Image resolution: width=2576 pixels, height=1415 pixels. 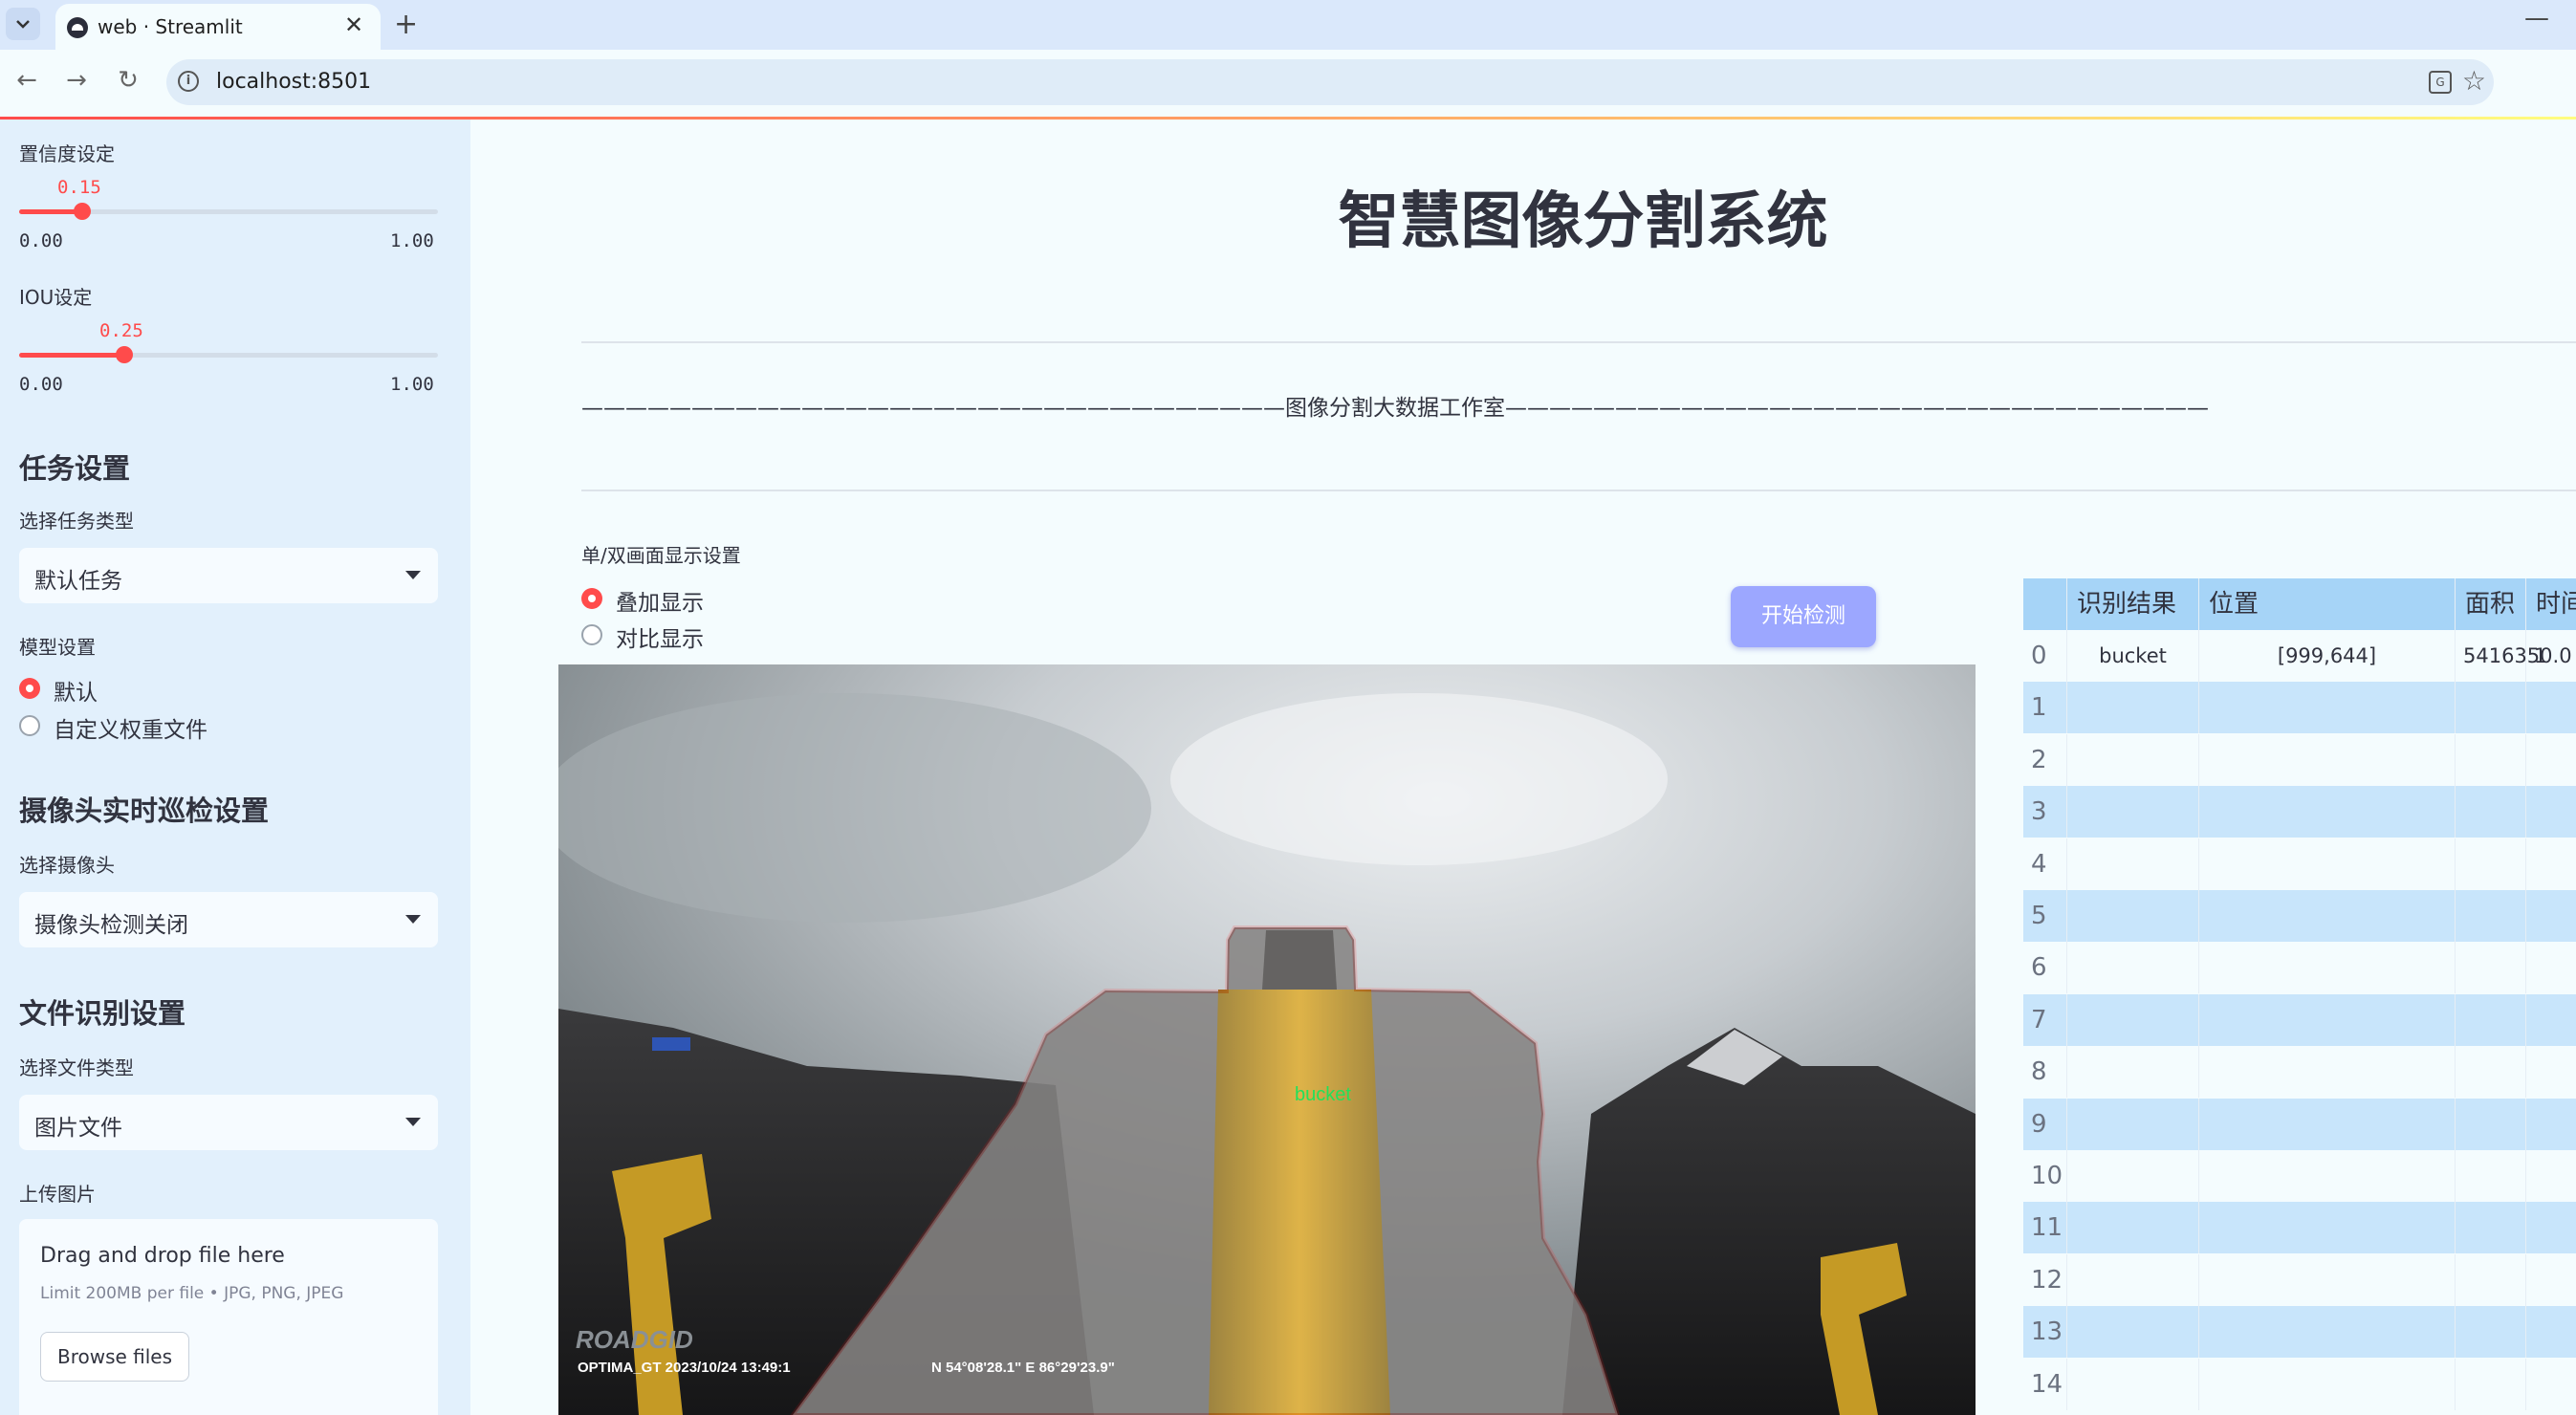 What do you see at coordinates (2045, 604) in the screenshot?
I see `table-header-cell` at bounding box center [2045, 604].